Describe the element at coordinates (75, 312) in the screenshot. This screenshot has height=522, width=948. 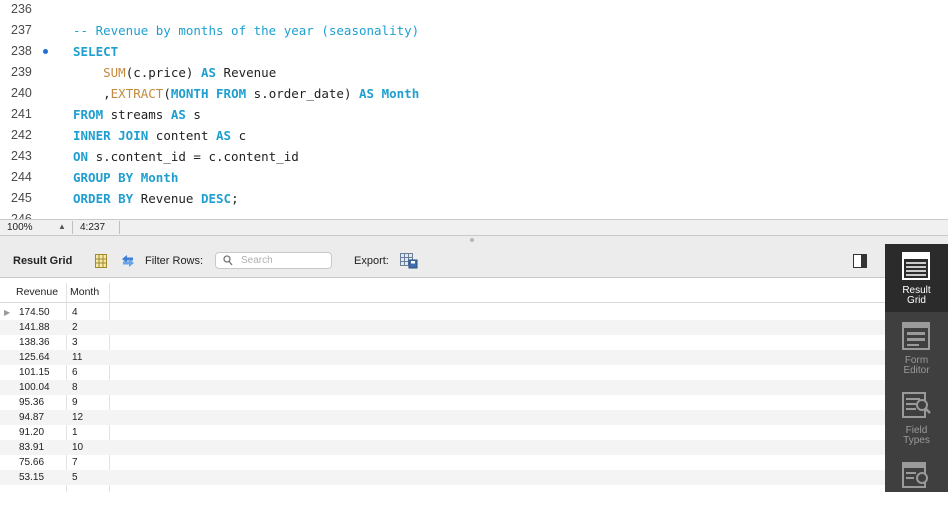
I see `cell-month: 4` at that location.